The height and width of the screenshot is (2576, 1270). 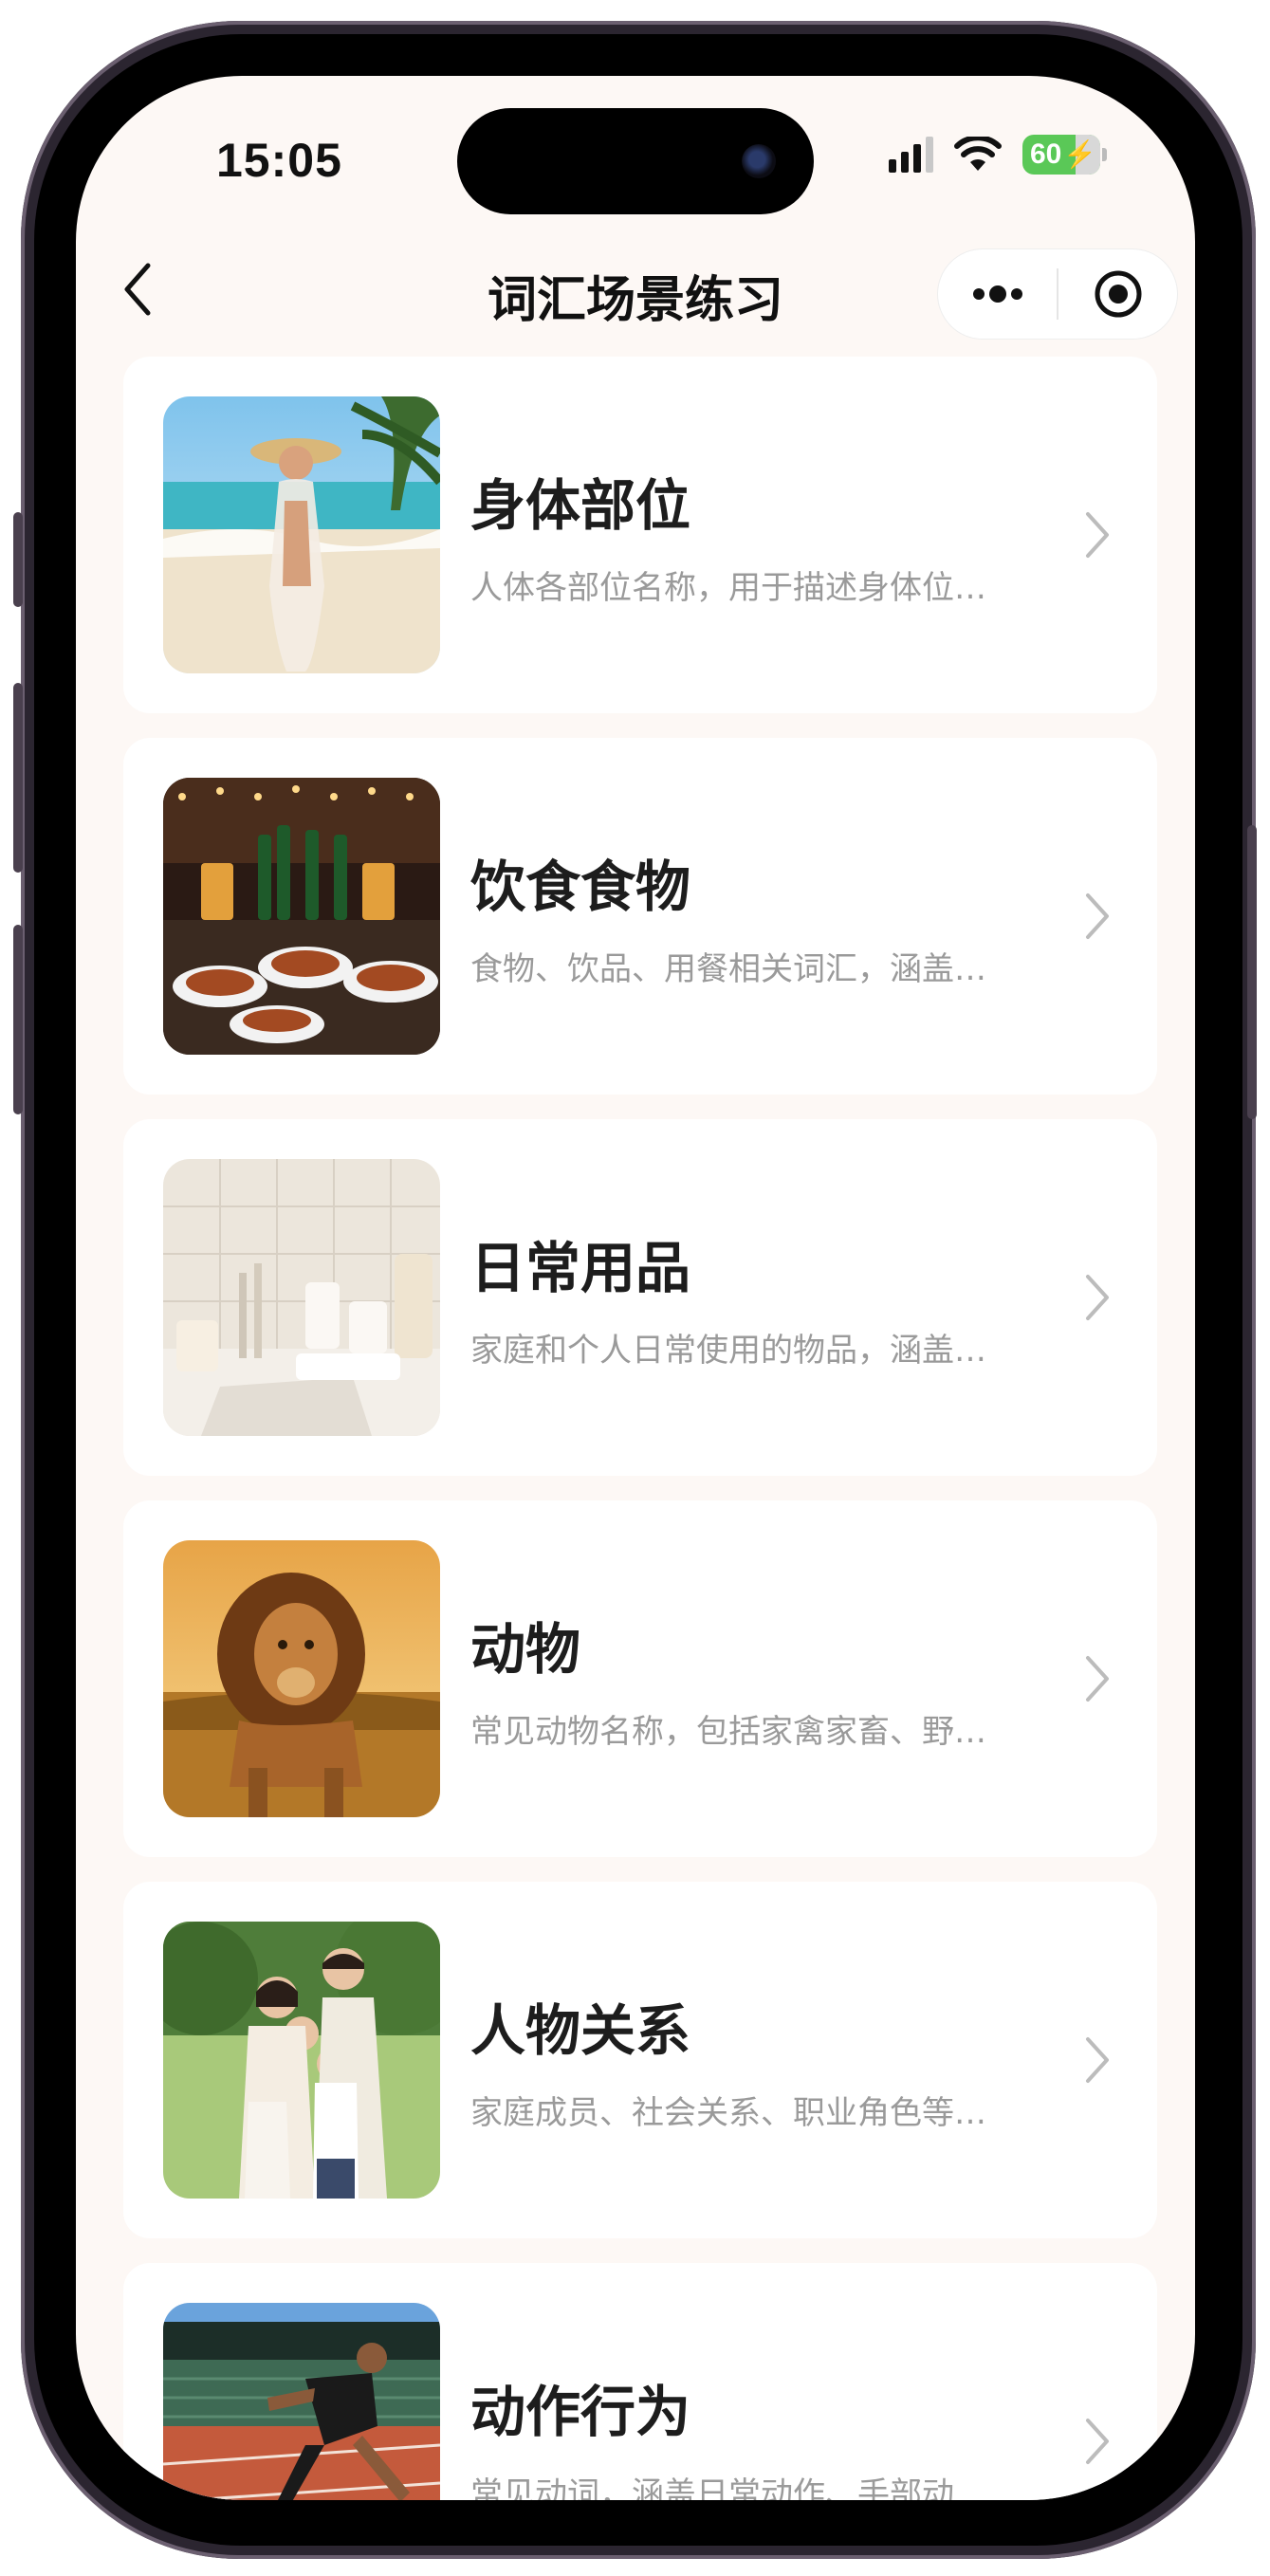 What do you see at coordinates (580, 1268) in the screenshot?
I see `category-title: 日常用品` at bounding box center [580, 1268].